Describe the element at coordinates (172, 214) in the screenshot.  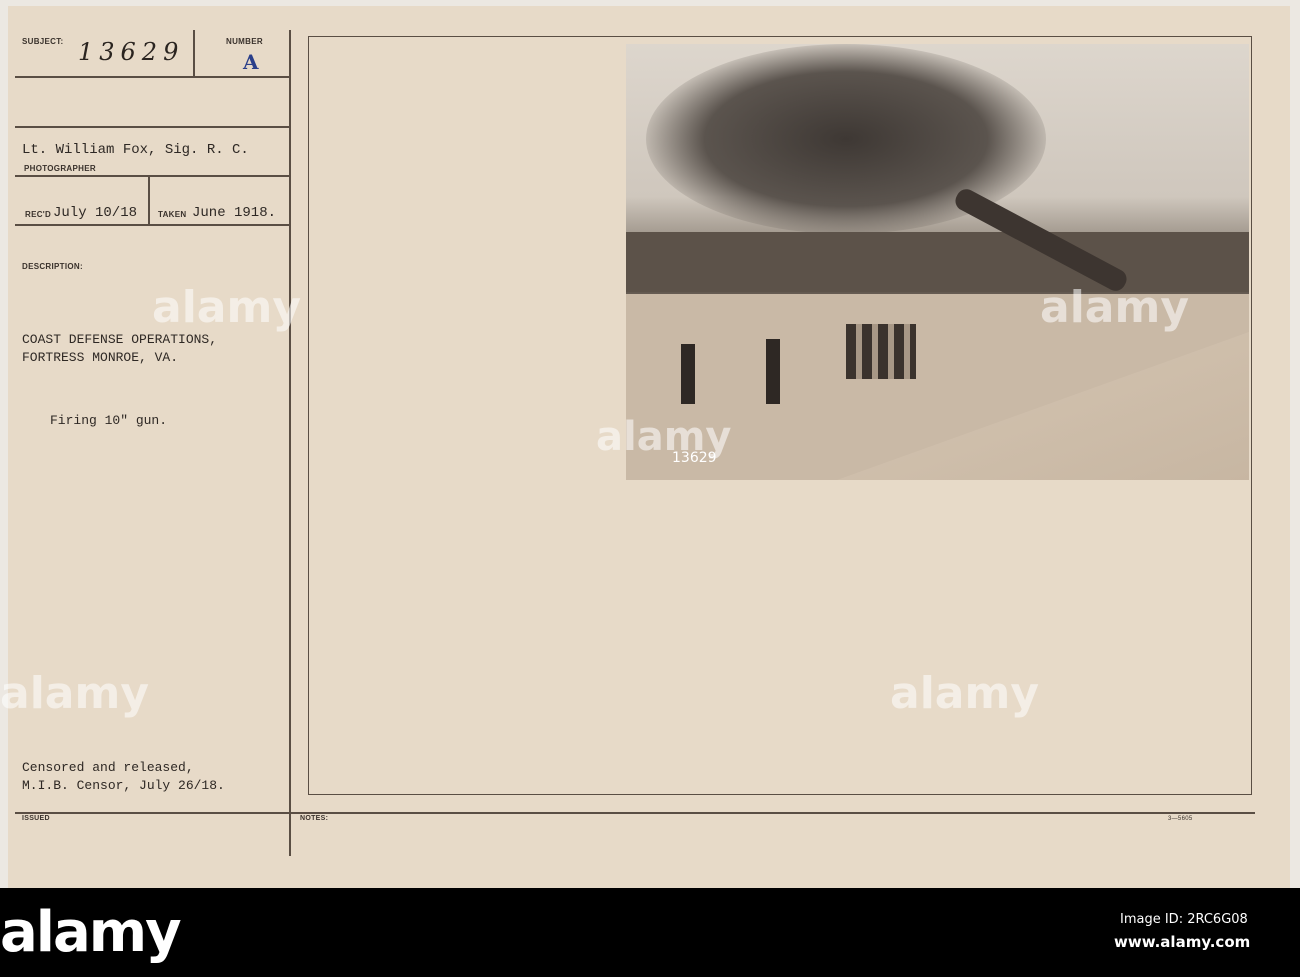
I see `taken-label: TAKEN` at that location.